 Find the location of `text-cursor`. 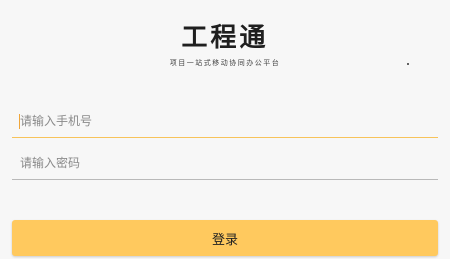

text-cursor is located at coordinates (19, 121).